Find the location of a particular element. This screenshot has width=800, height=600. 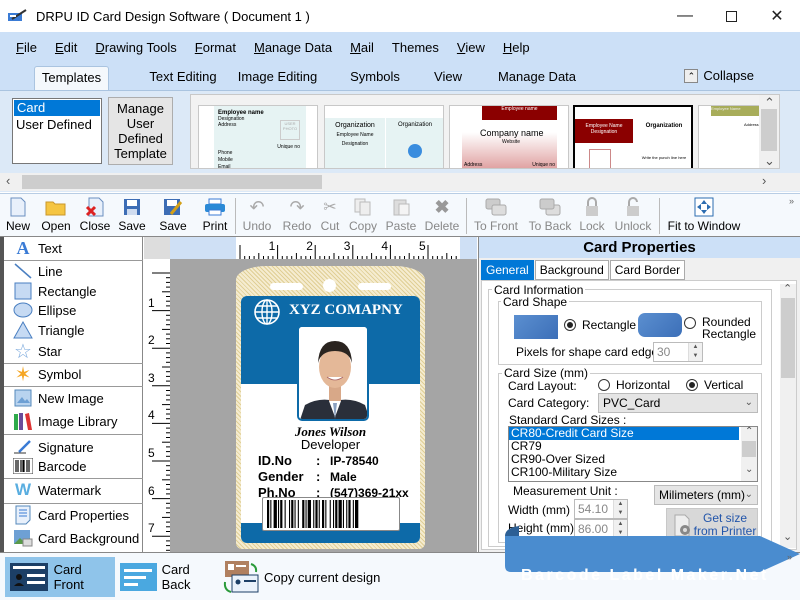

menu-mail: Mail is located at coordinates (362, 47).